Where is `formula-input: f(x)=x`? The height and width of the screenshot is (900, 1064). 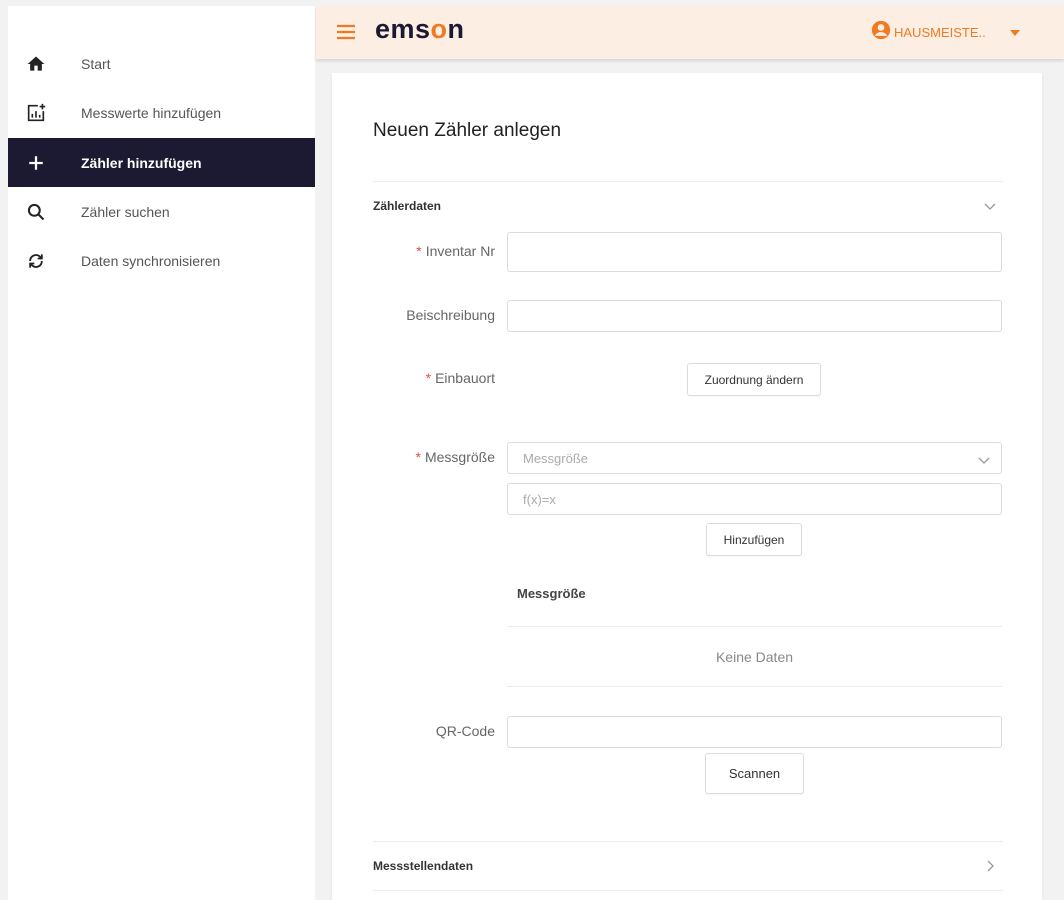
formula-input: f(x)=x is located at coordinates (754, 499).